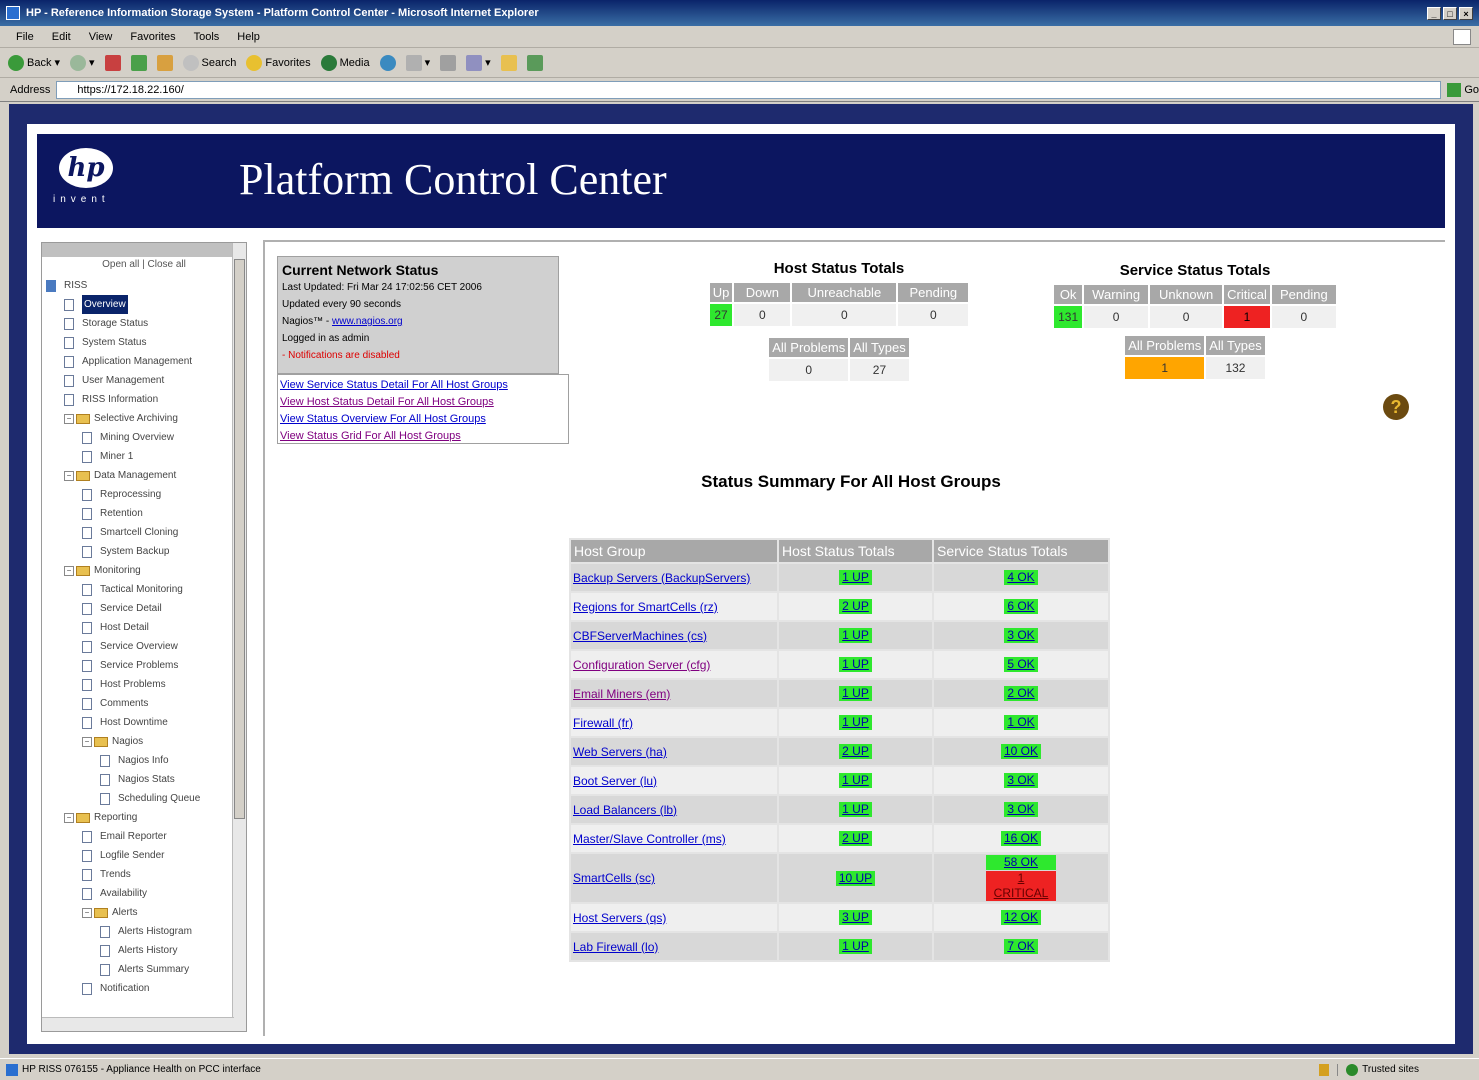 This screenshot has width=1479, height=1080. Describe the element at coordinates (144, 494) in the screenshot. I see `tree-item: Reprocessing` at that location.